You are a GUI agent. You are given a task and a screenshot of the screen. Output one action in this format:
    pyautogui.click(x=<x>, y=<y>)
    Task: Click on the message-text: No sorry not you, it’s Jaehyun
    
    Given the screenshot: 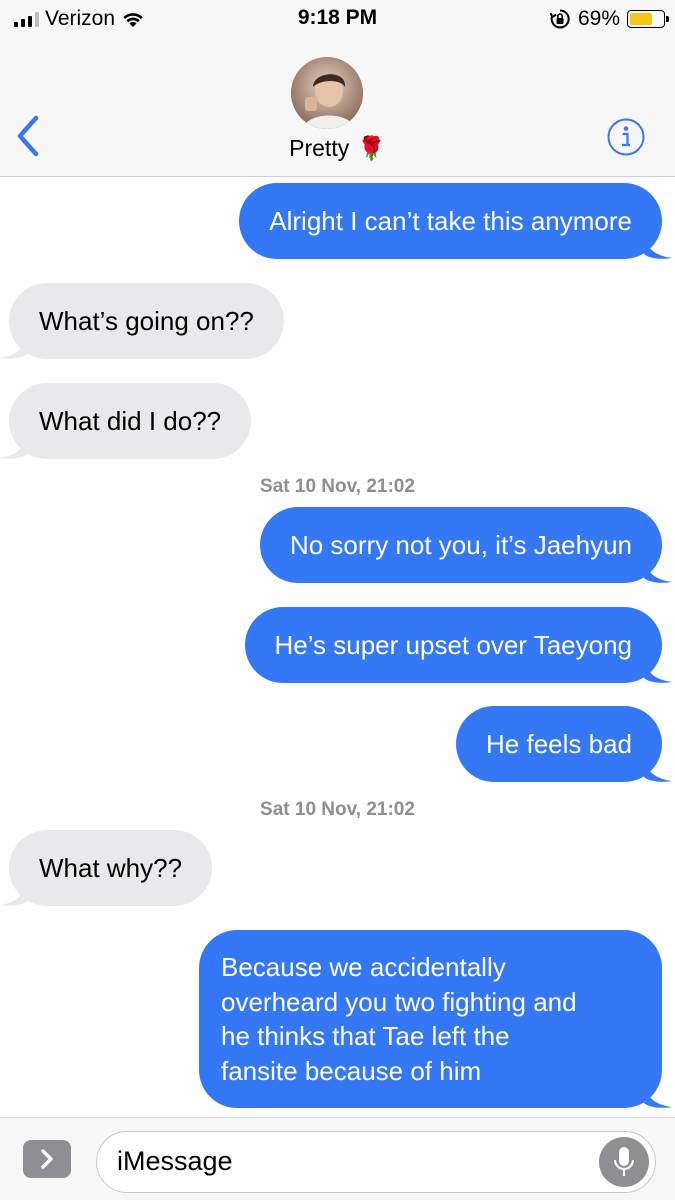 What is the action you would take?
    pyautogui.click(x=460, y=545)
    